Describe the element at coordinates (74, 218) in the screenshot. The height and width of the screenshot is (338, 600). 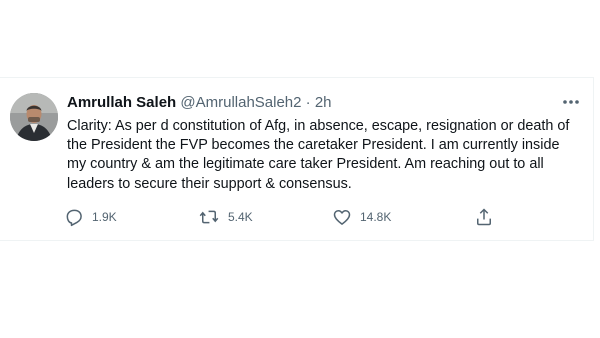
I see `reply-icon` at that location.